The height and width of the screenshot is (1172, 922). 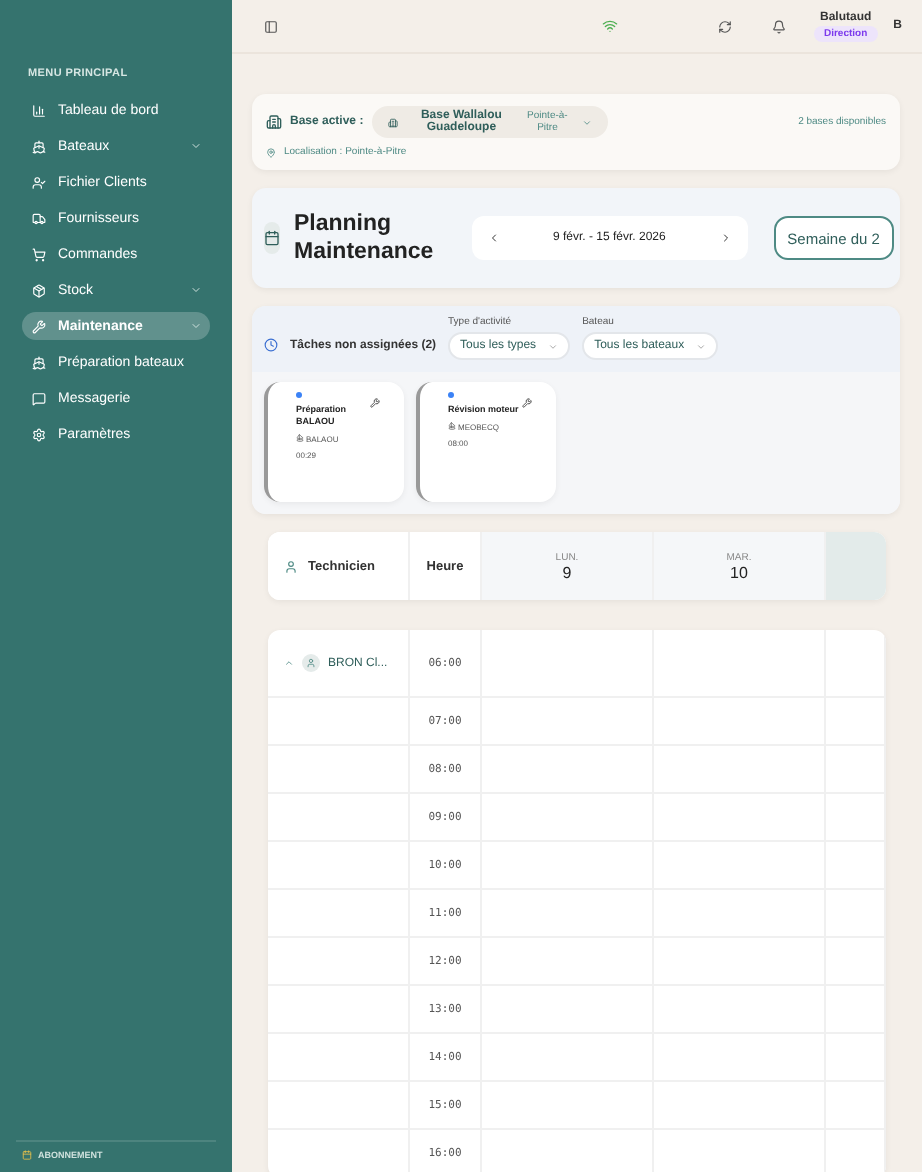 What do you see at coordinates (27, 1155) in the screenshot?
I see `subscription-icon` at bounding box center [27, 1155].